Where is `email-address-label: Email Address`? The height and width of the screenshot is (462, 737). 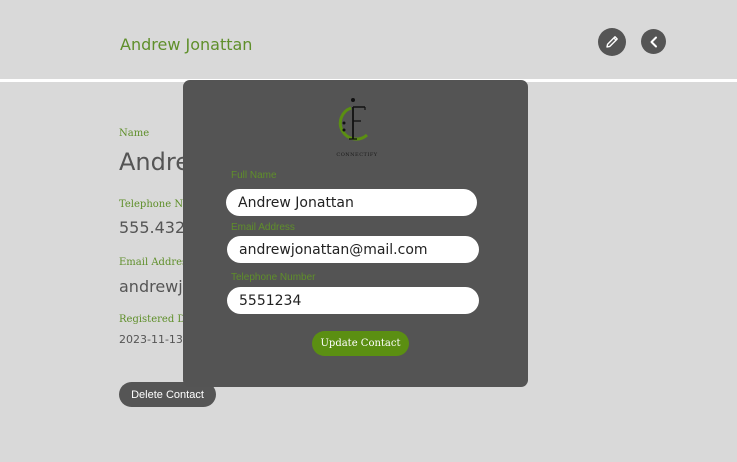 email-address-label: Email Address is located at coordinates (263, 227).